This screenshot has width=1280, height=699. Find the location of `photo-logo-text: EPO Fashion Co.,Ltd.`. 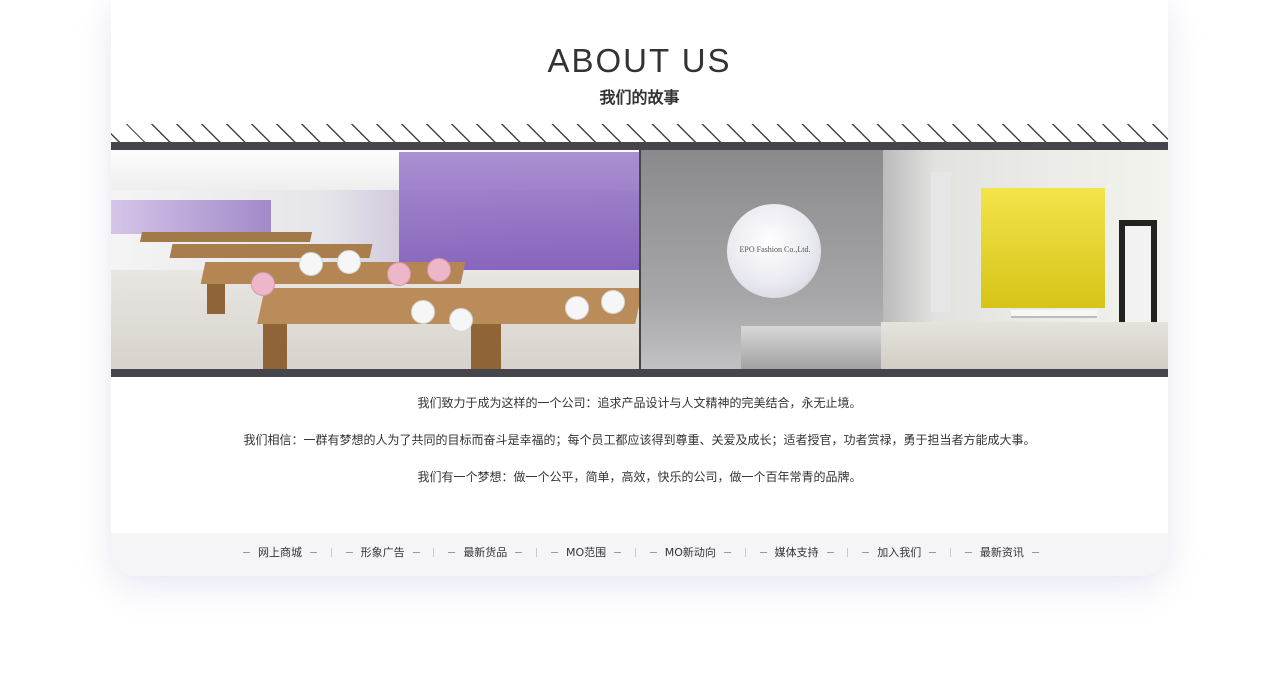

photo-logo-text: EPO Fashion Co.,Ltd. is located at coordinates (775, 249).